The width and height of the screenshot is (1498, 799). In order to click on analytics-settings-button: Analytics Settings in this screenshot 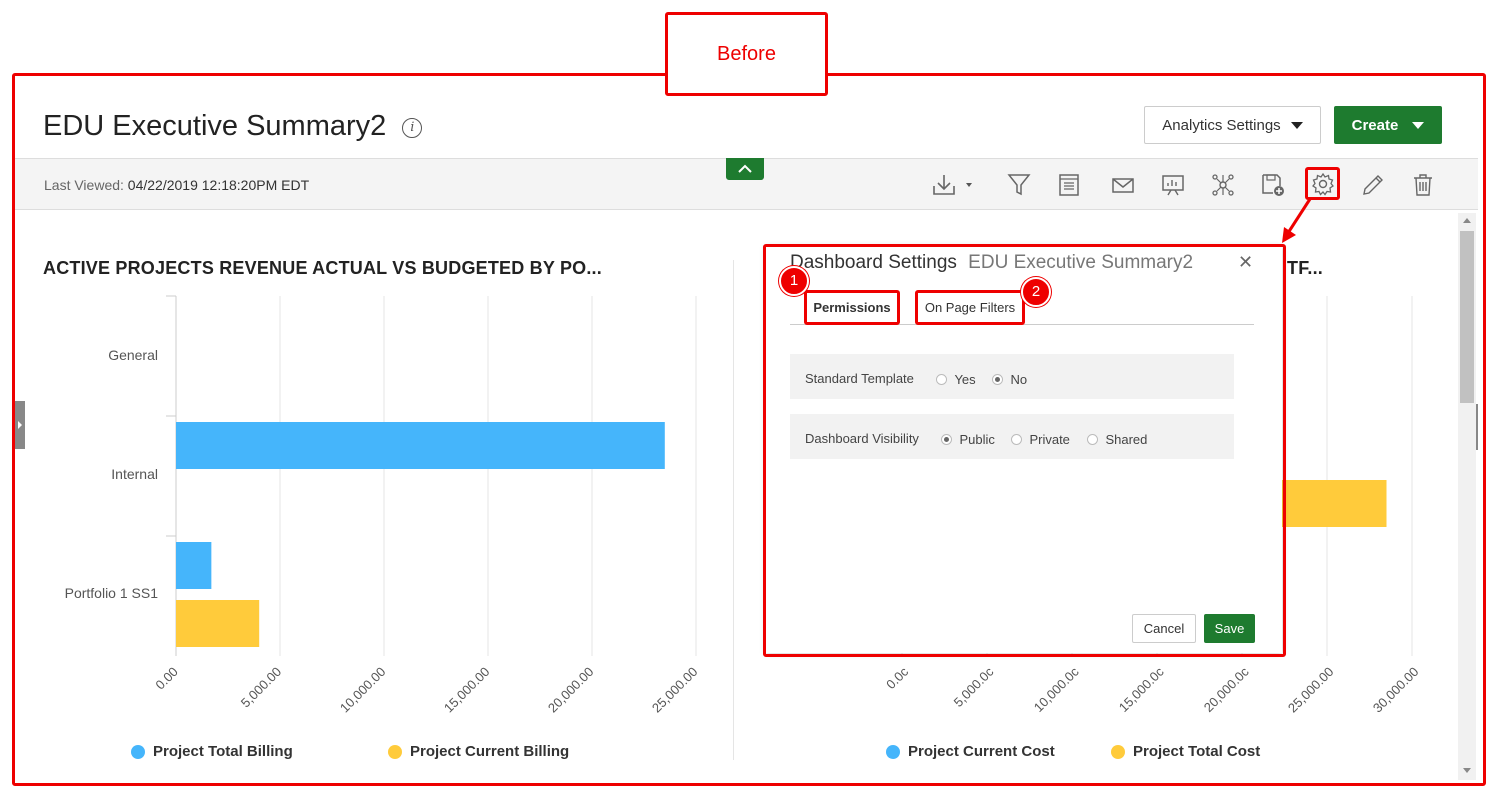, I will do `click(1232, 125)`.